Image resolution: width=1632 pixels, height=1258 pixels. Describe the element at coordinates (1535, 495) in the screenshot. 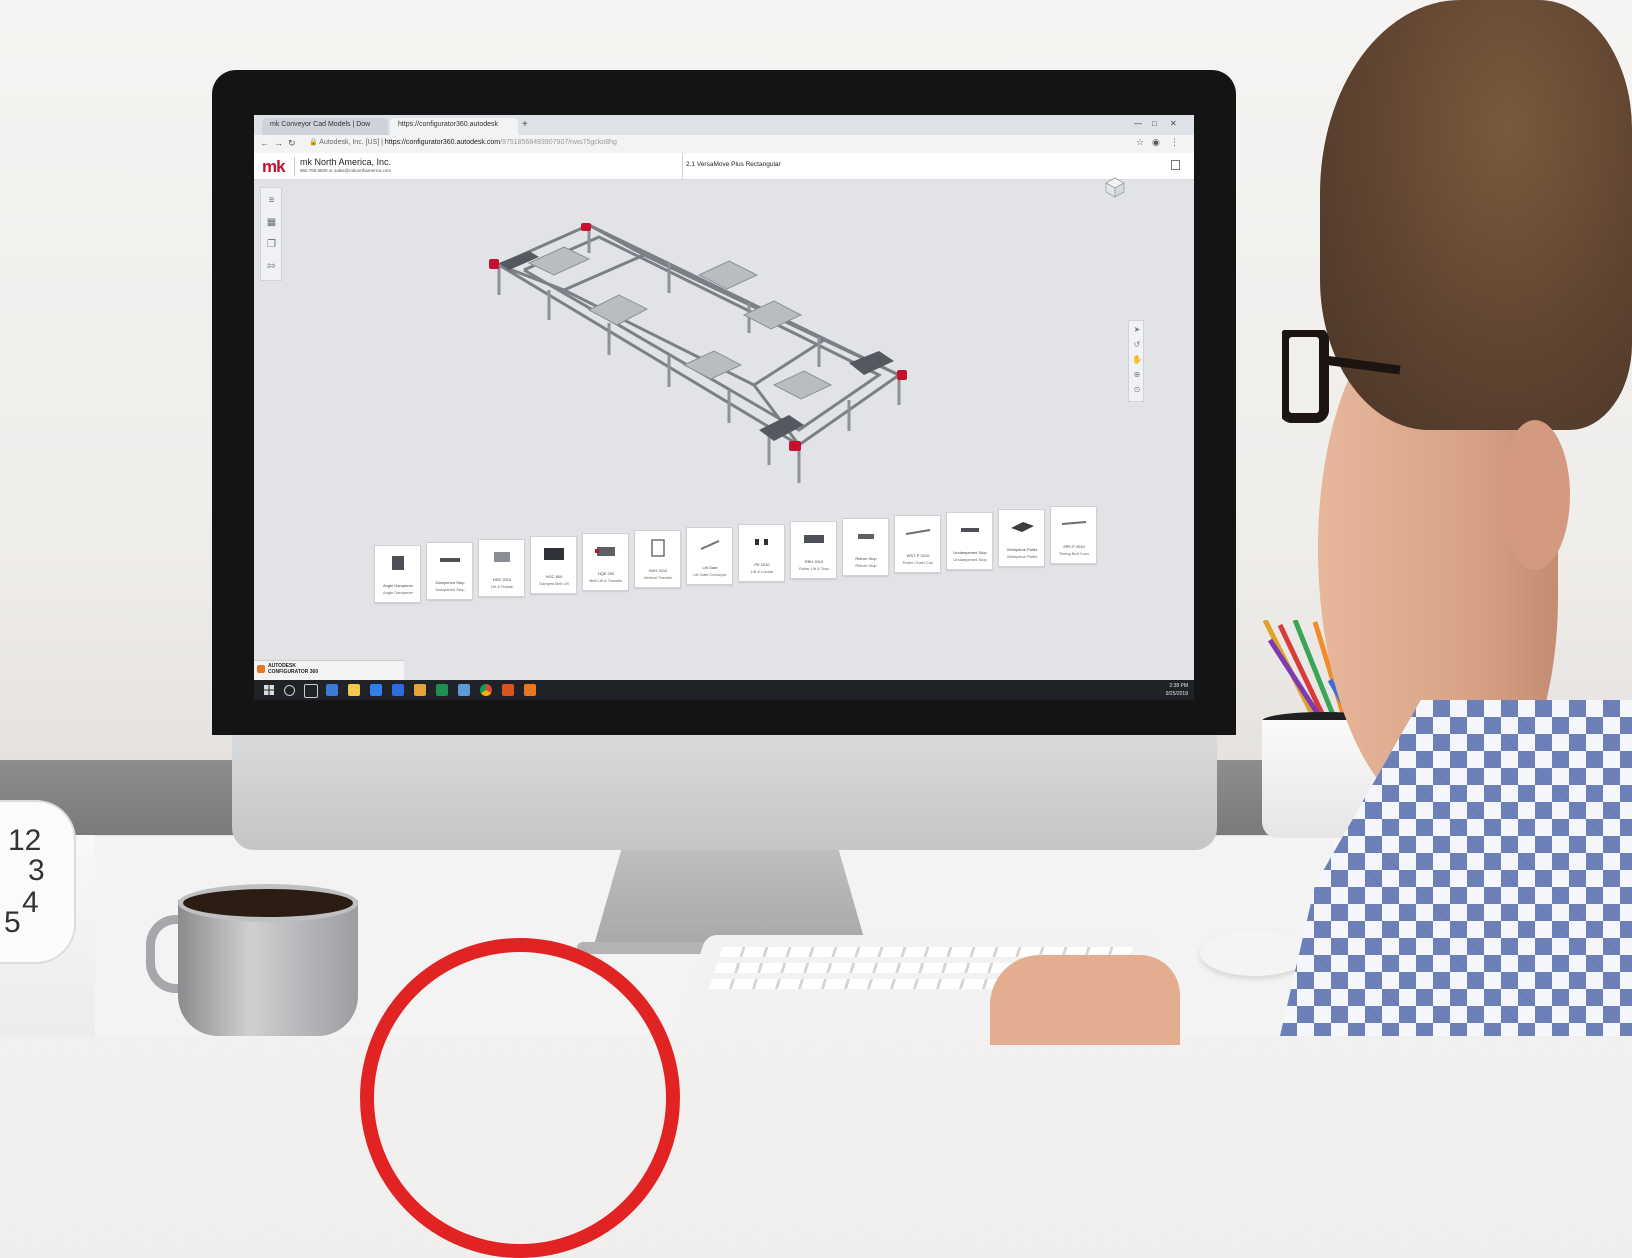

I see `person-ear` at that location.